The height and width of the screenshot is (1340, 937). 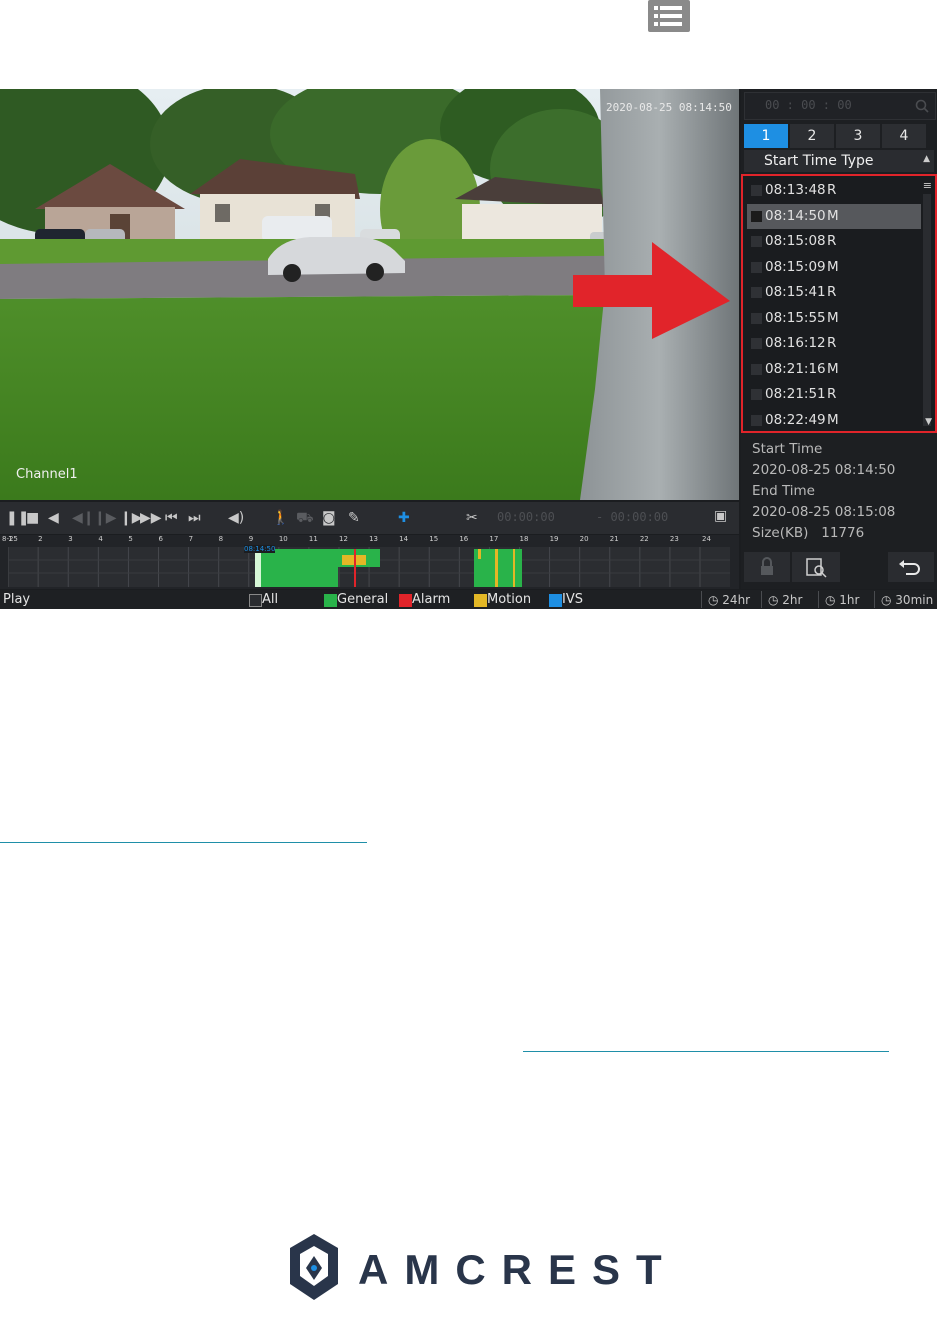 What do you see at coordinates (669, 16) in the screenshot?
I see `list-icon` at bounding box center [669, 16].